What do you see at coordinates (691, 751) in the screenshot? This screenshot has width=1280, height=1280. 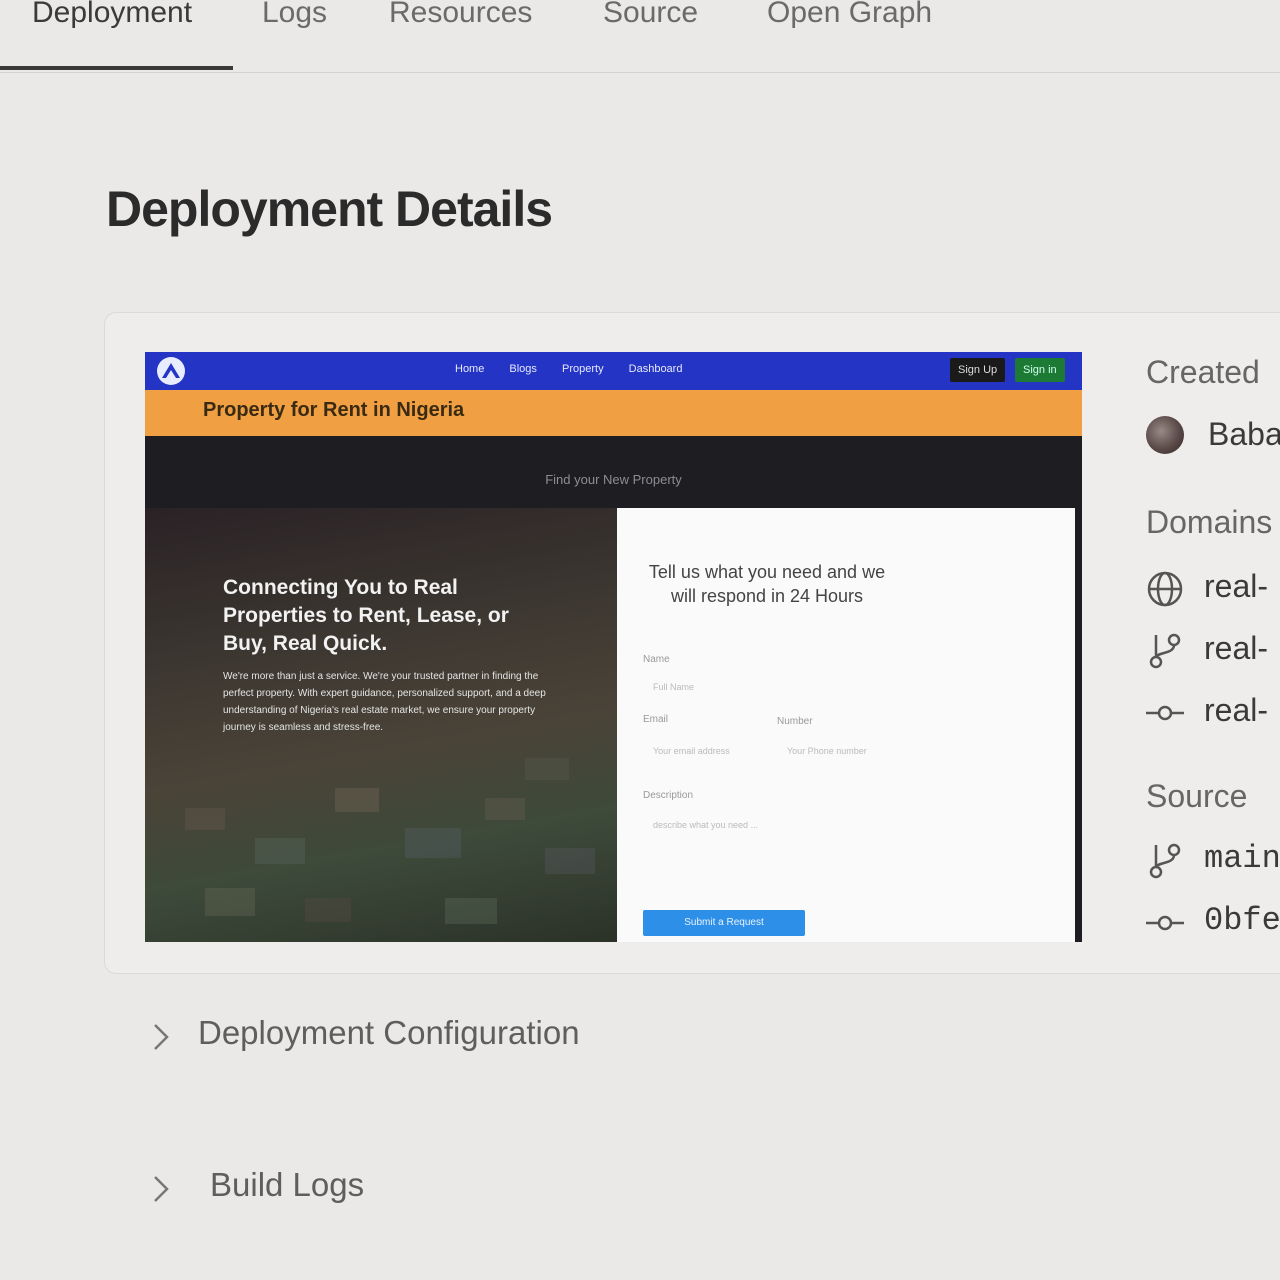 I see `preview-email-input: Your email address` at bounding box center [691, 751].